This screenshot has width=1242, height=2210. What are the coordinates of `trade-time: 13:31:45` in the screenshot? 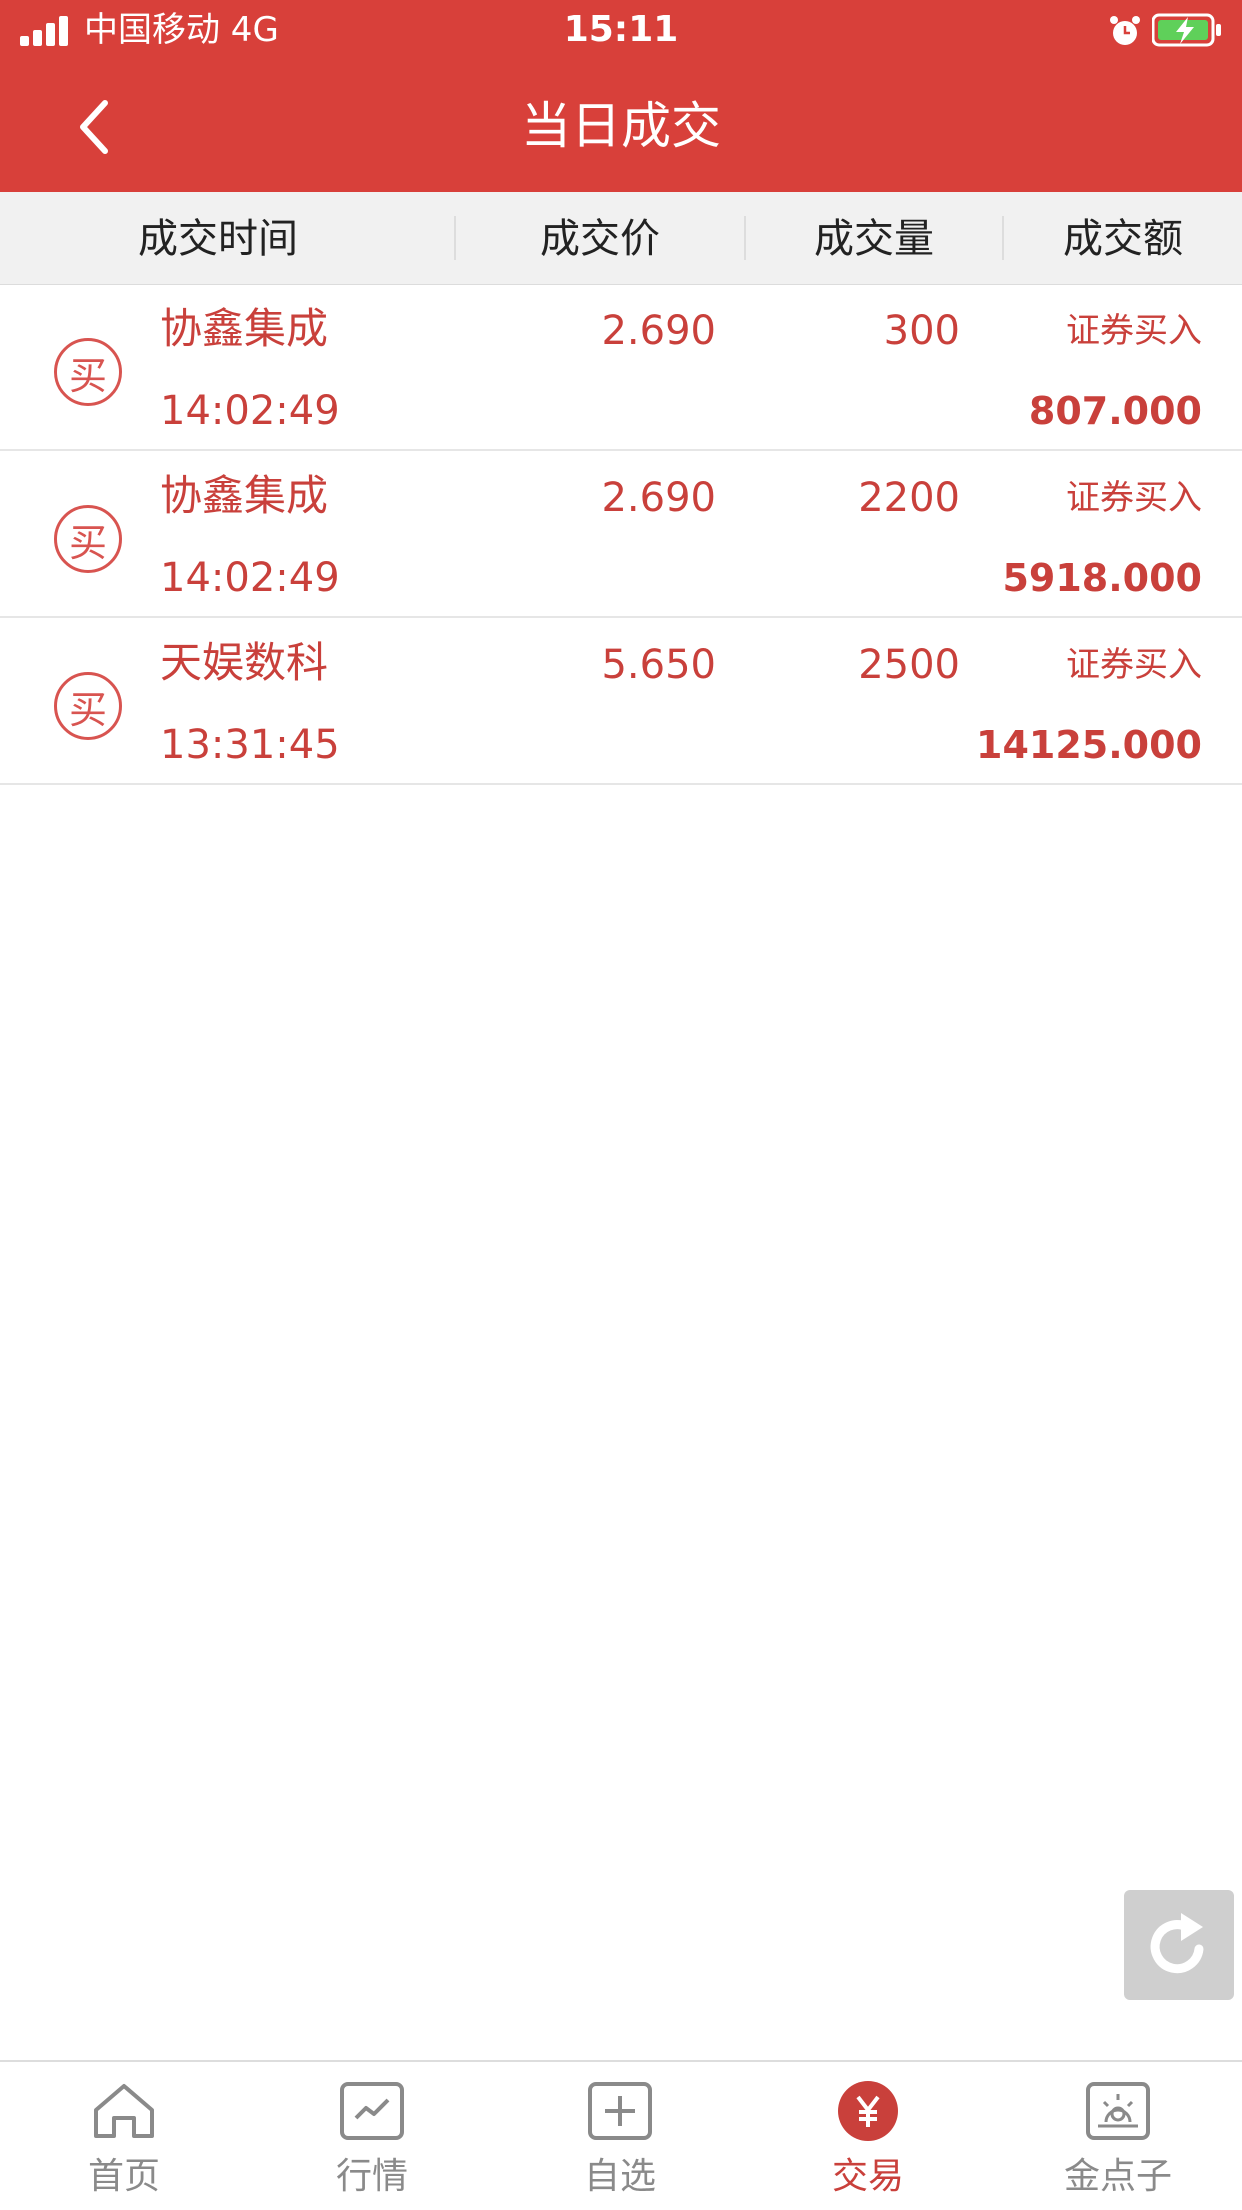 It's located at (250, 745).